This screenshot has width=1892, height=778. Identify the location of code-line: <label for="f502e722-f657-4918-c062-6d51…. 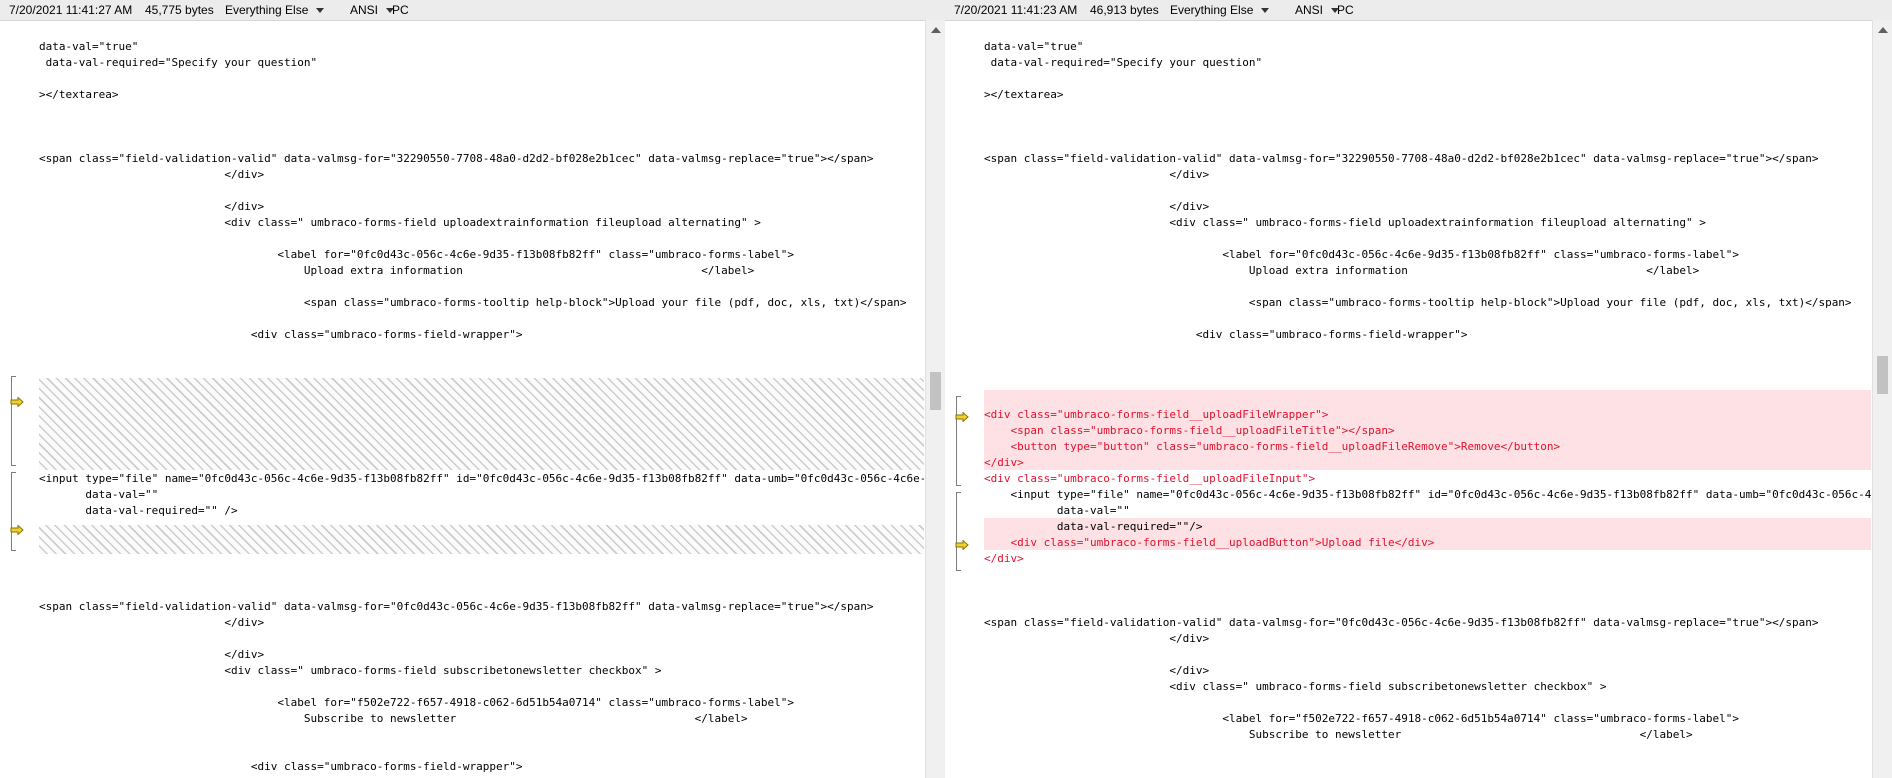
(416, 702).